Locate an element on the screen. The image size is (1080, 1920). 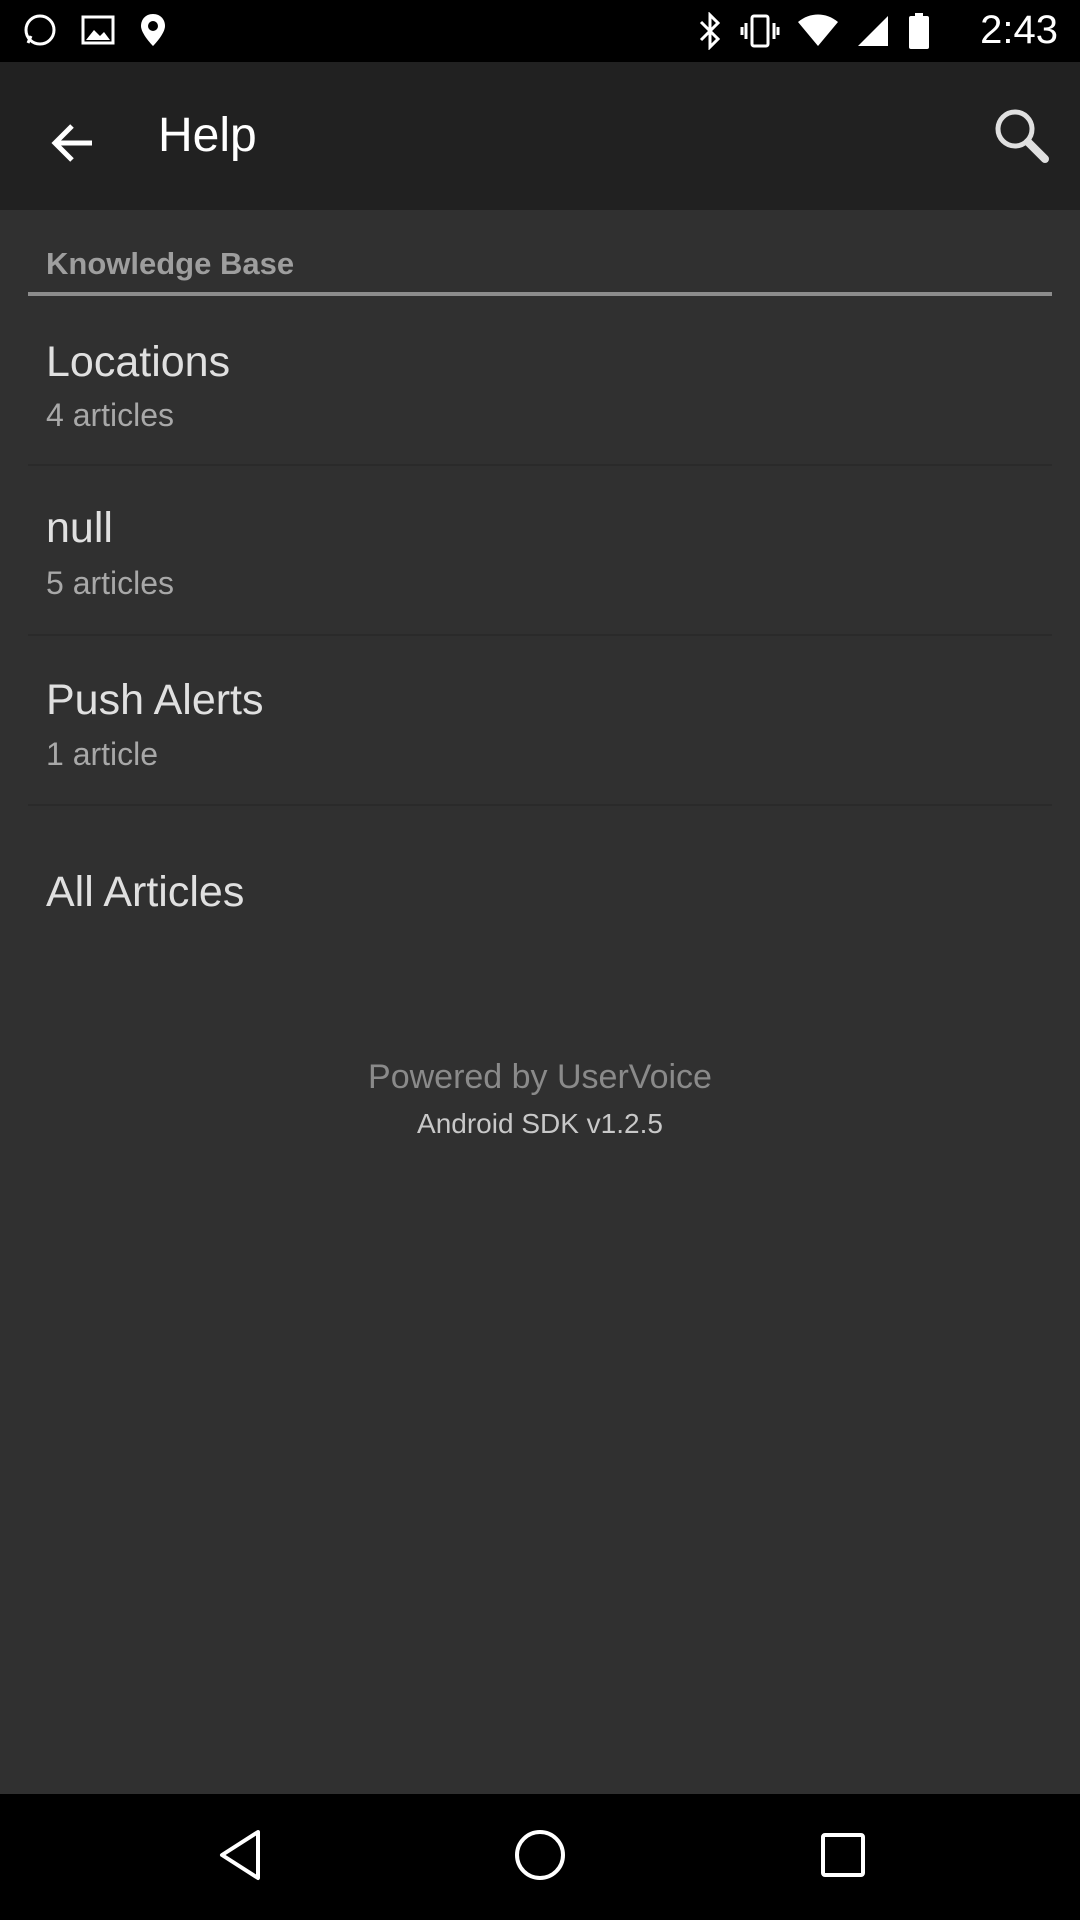
search-button is located at coordinates (1020, 136).